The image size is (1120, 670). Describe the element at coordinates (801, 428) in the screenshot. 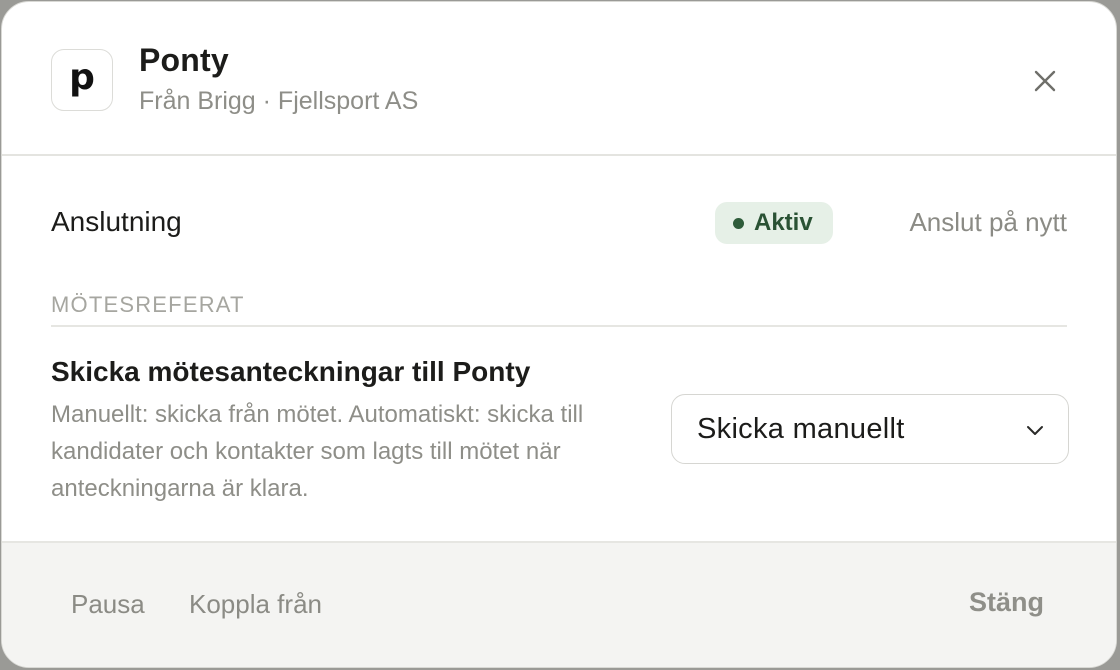

I see `send-mode-select-value: Skicka manuellt` at that location.